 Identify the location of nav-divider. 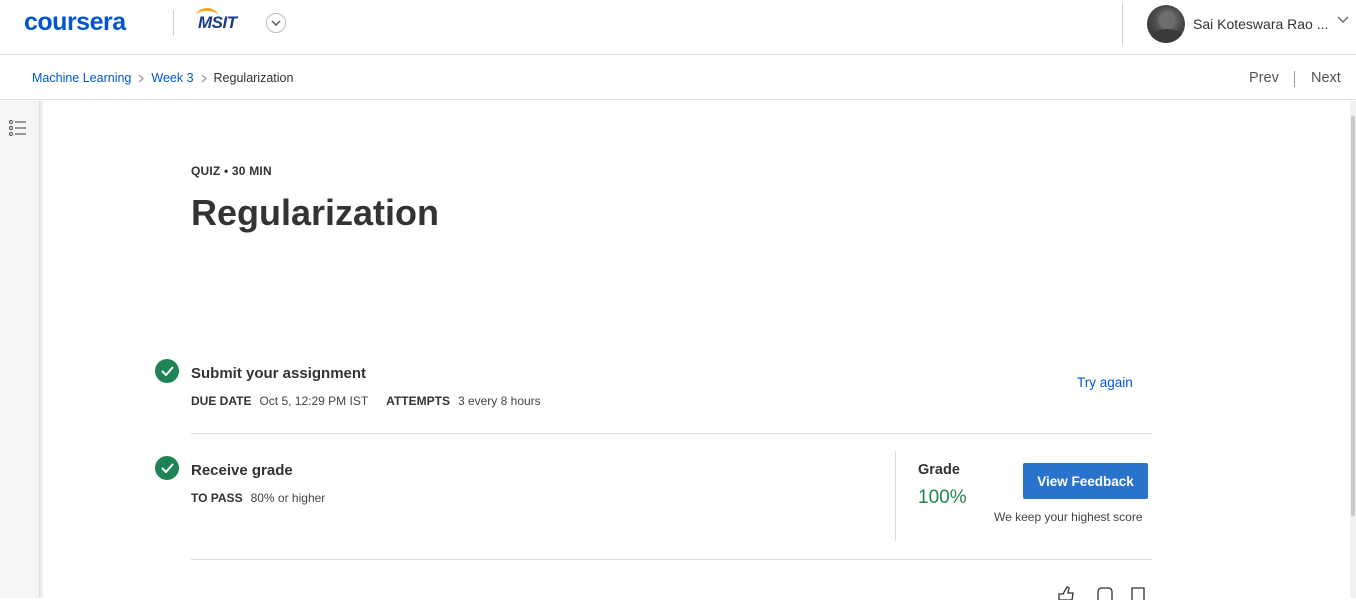
(1294, 79).